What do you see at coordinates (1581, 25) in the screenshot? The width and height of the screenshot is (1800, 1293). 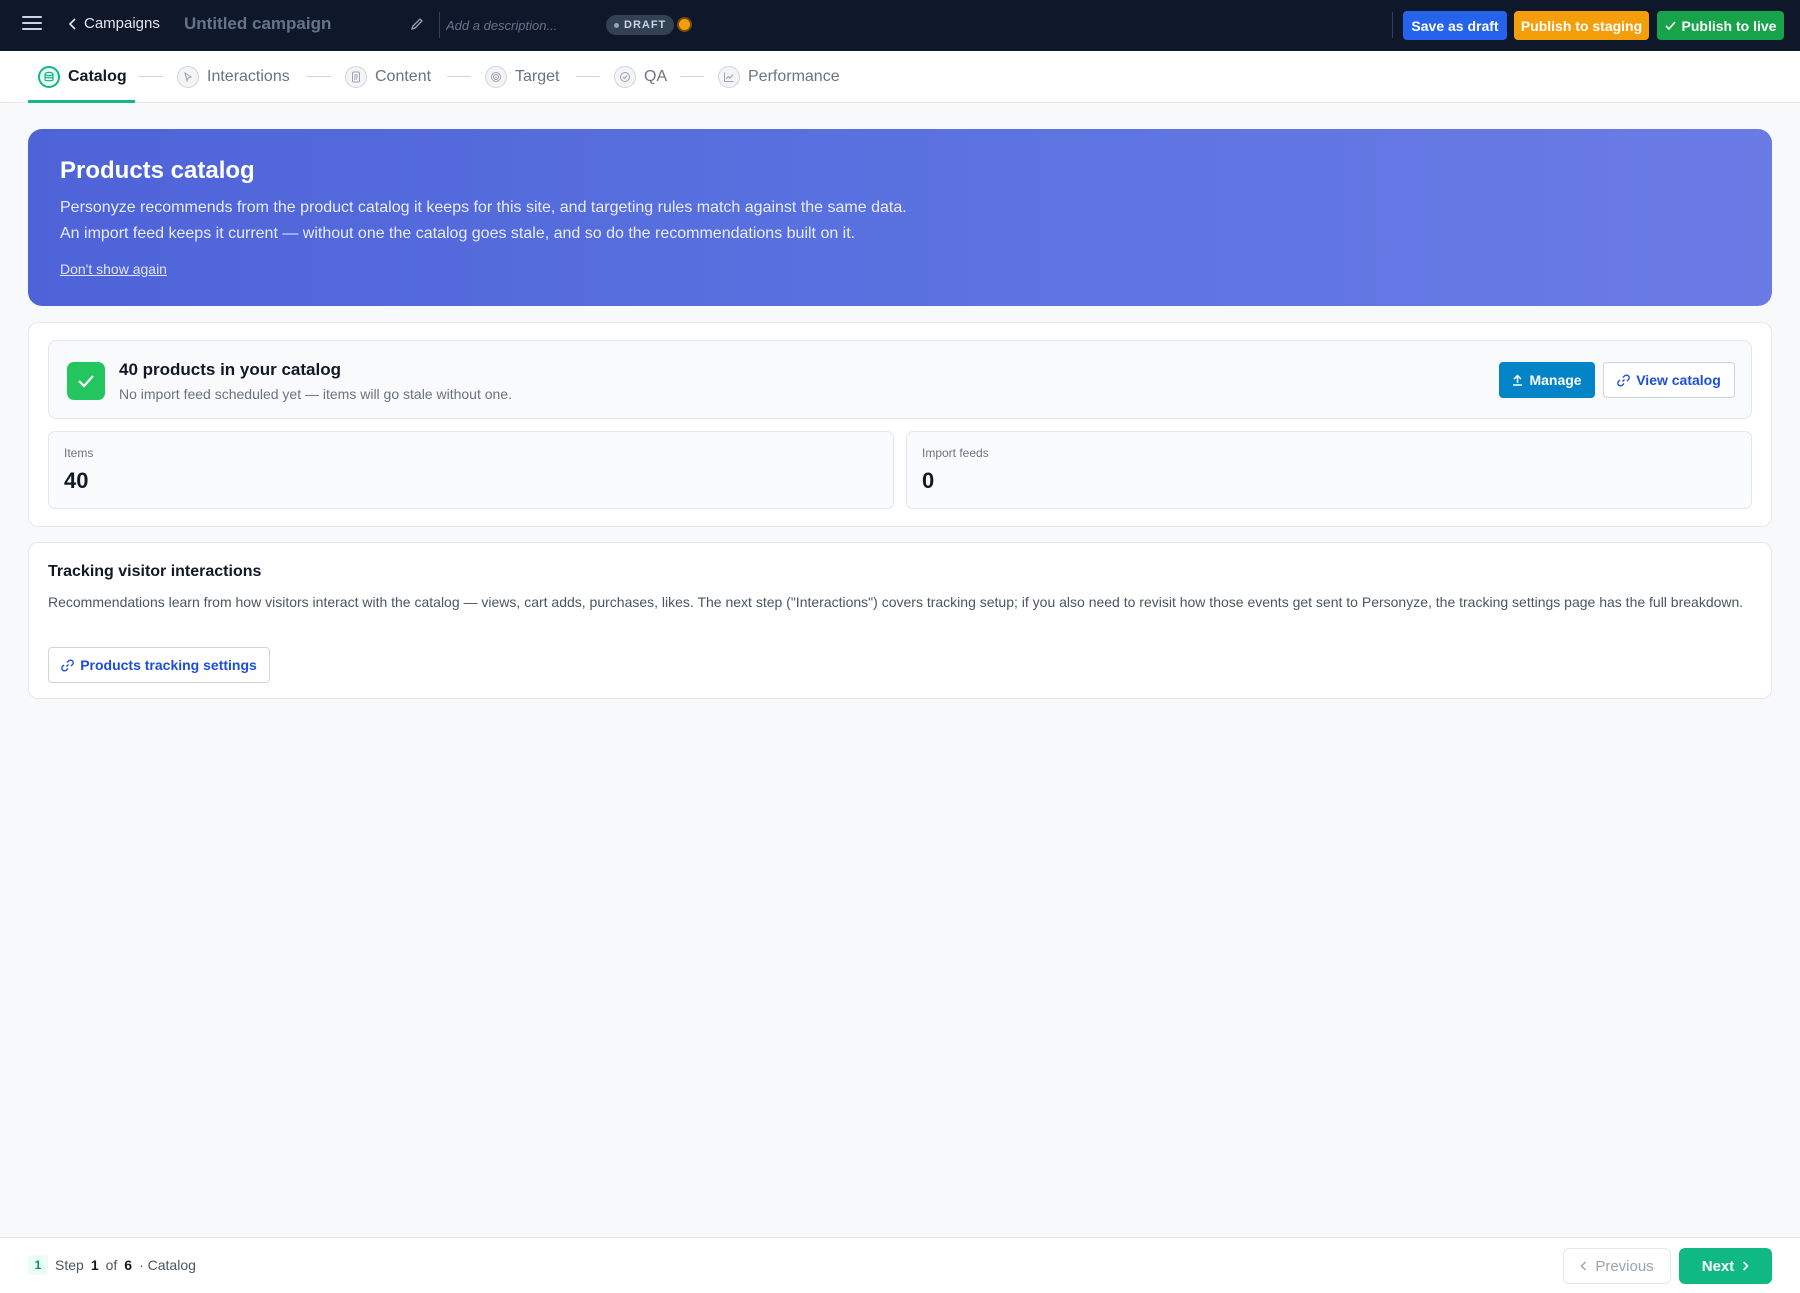 I see `publish-to-staging-button: Publish to staging` at bounding box center [1581, 25].